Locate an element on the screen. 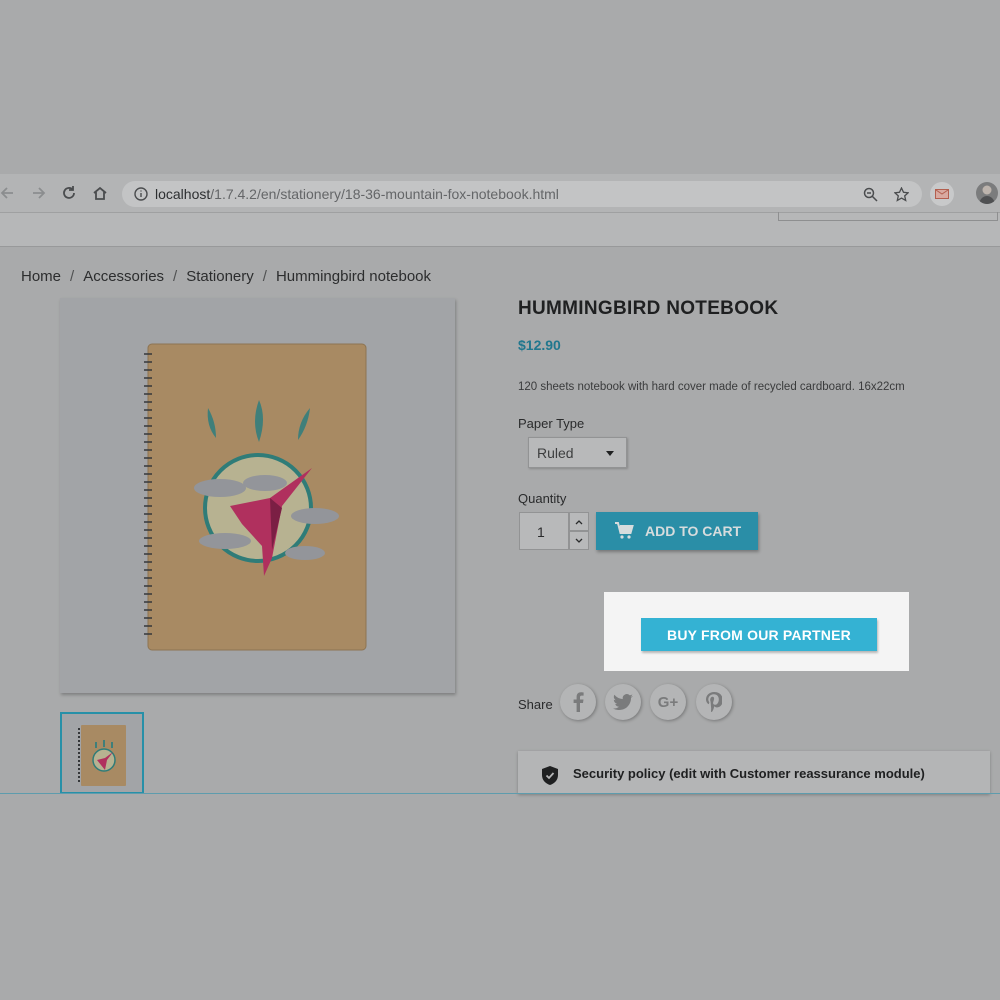 This screenshot has width=1000, height=1000. quantity-increase-button is located at coordinates (579, 521).